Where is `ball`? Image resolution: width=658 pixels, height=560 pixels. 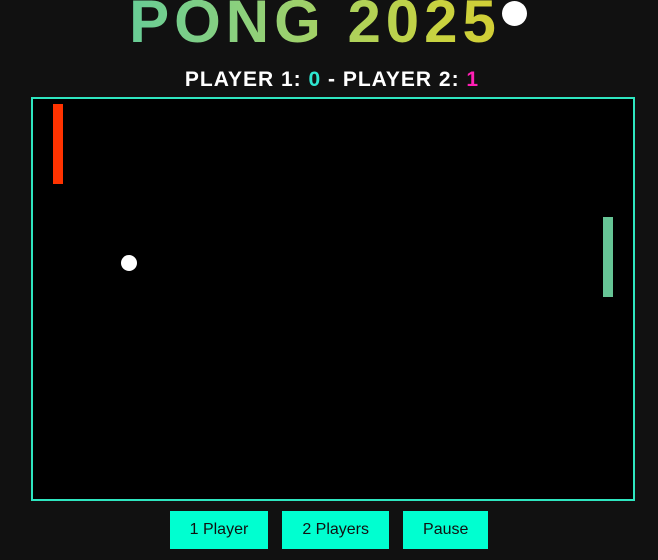 ball is located at coordinates (129, 263).